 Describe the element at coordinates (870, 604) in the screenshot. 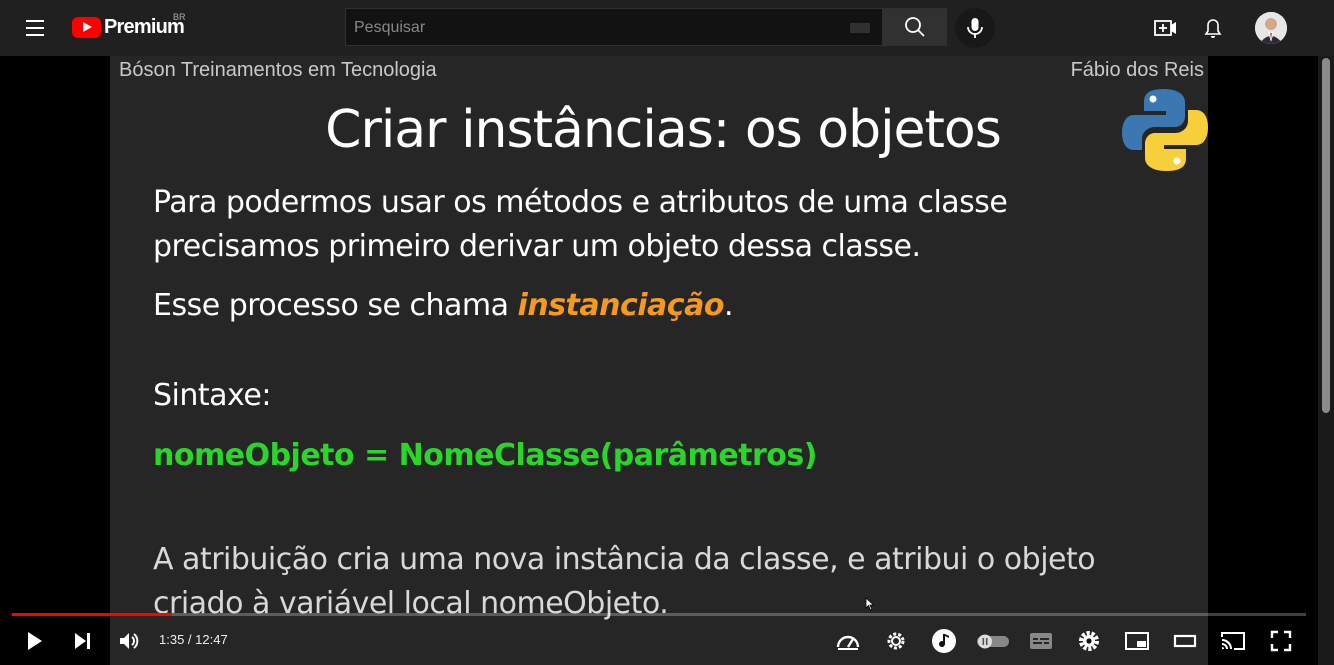

I see `mouse-cursor-icon` at that location.